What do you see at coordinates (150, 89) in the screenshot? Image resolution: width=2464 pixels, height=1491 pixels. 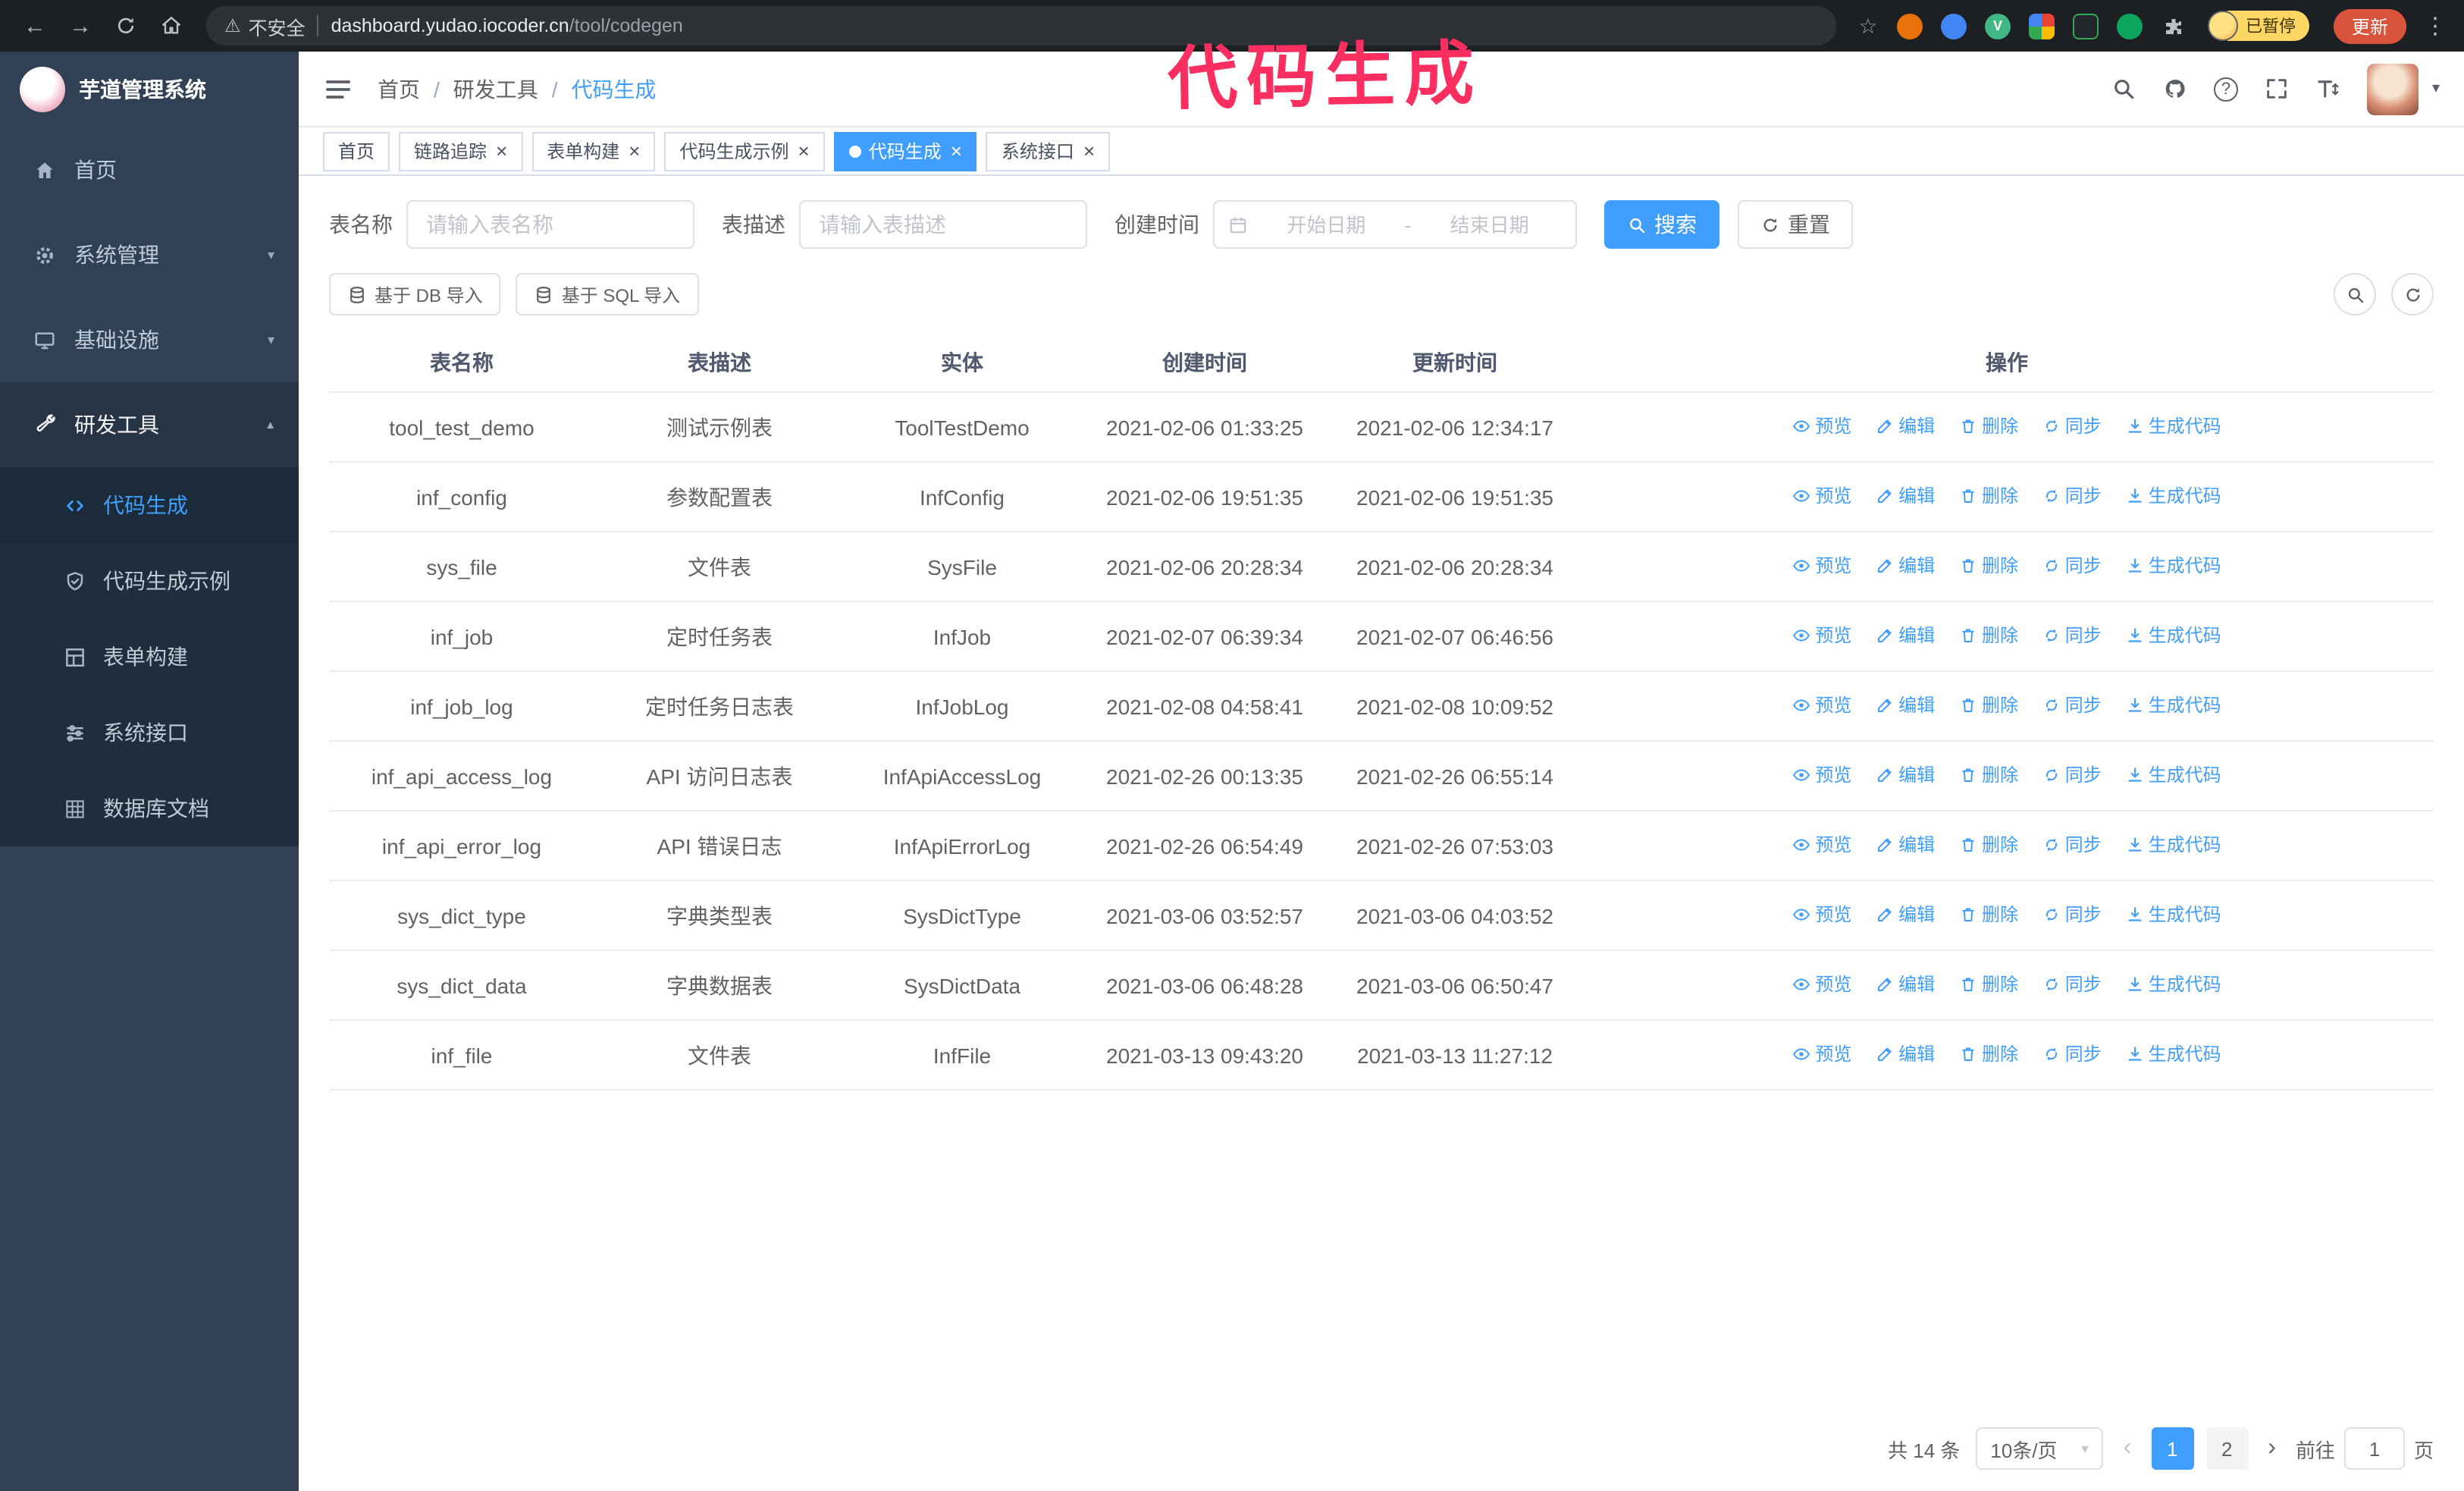 I see `app-logo: 芋道管理系统` at bounding box center [150, 89].